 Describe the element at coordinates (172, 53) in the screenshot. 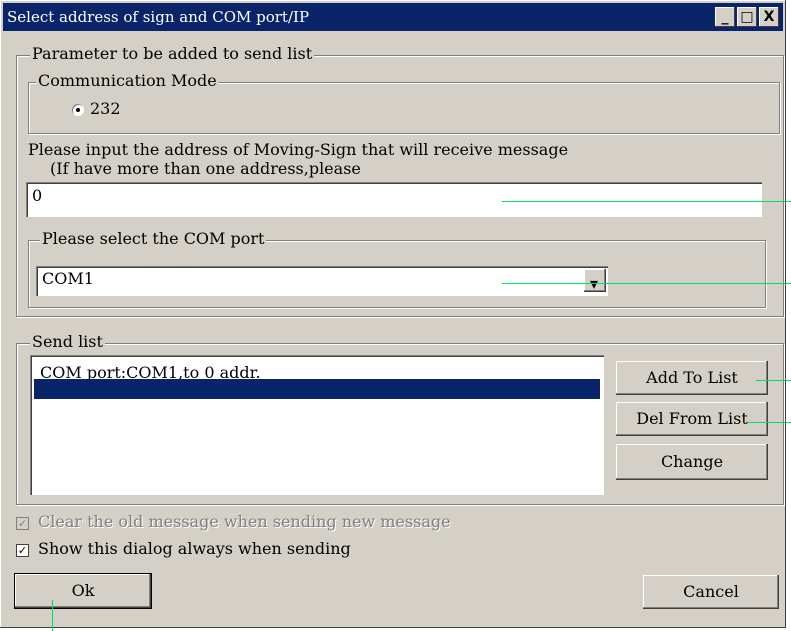

I see `parameter-group-legend: Parameter to be added to send list` at that location.